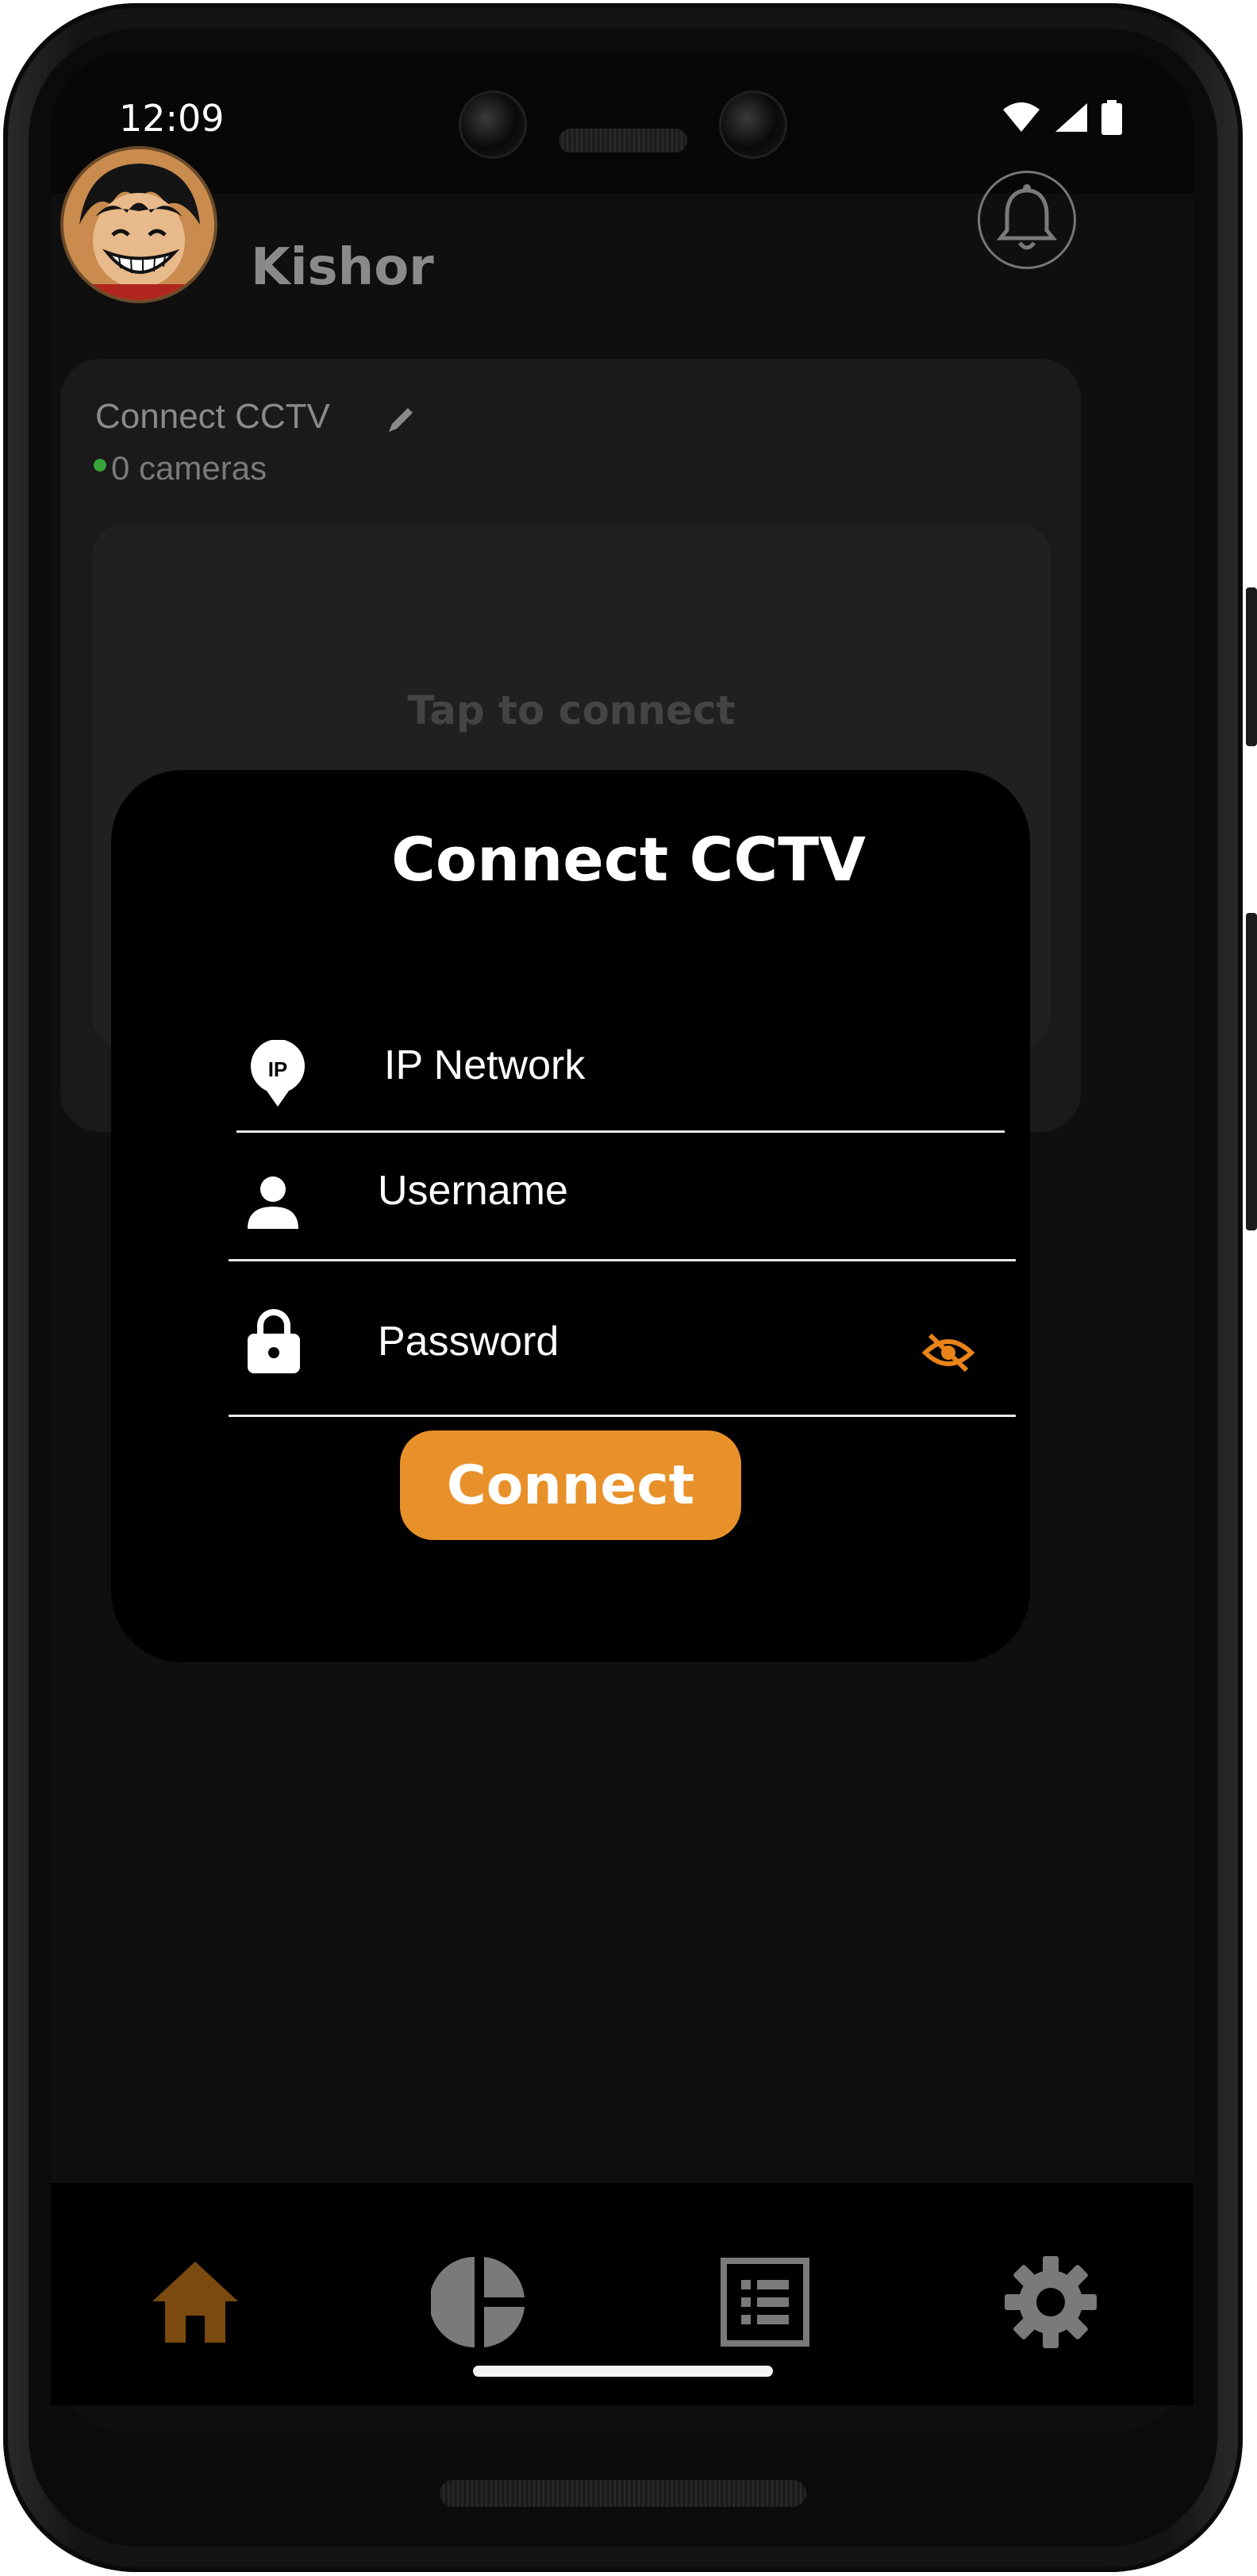 This screenshot has height=2576, width=1257. I want to click on modal-title: Connect CCTV, so click(628, 859).